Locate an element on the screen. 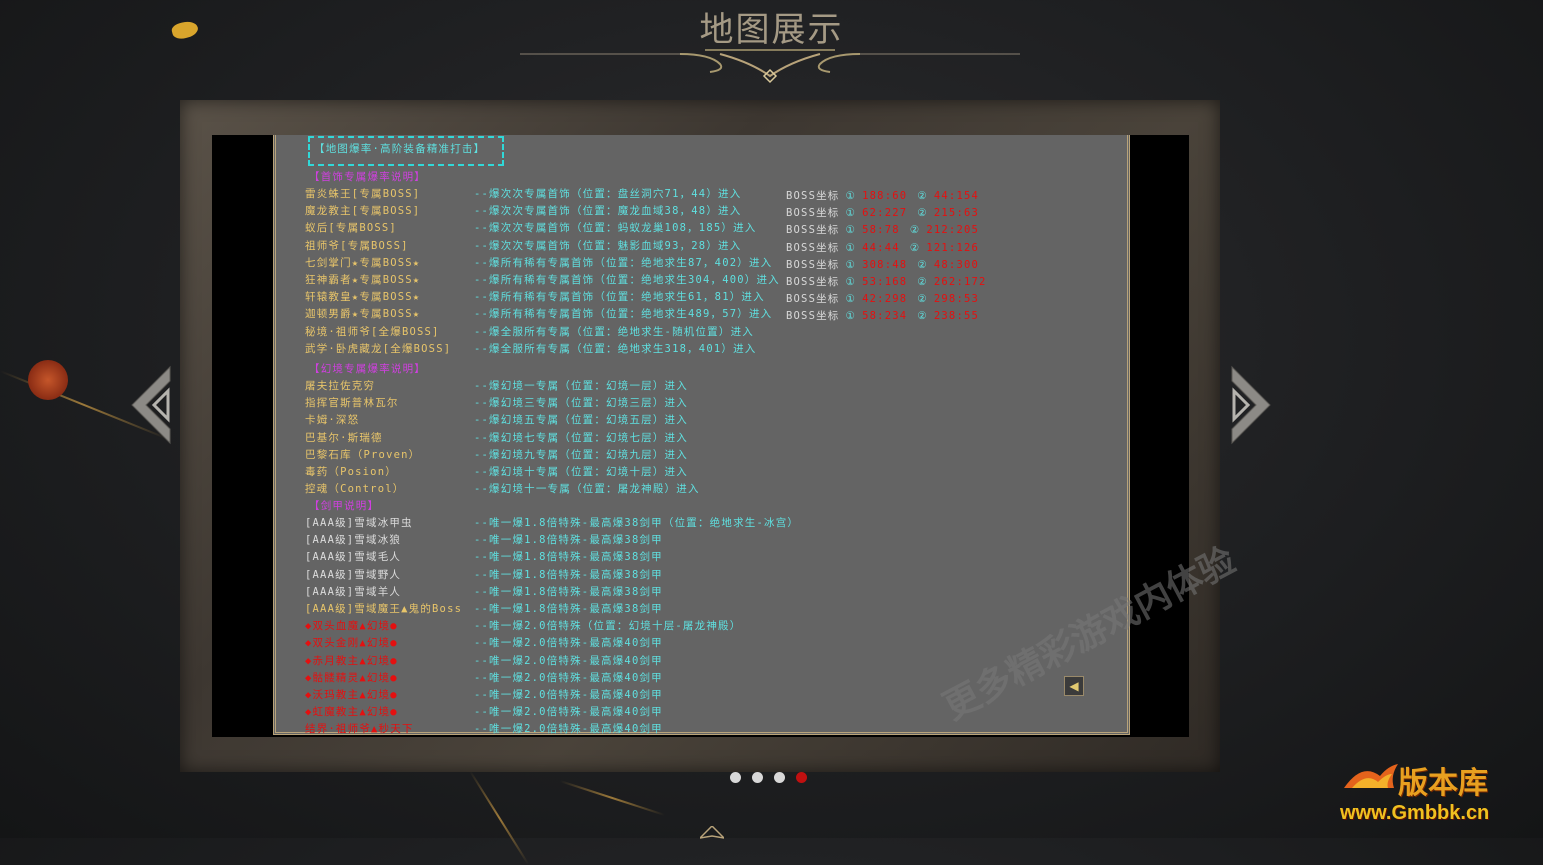 The image size is (1543, 865). row-name: [AAA级]雪域冰狼 is located at coordinates (353, 540).